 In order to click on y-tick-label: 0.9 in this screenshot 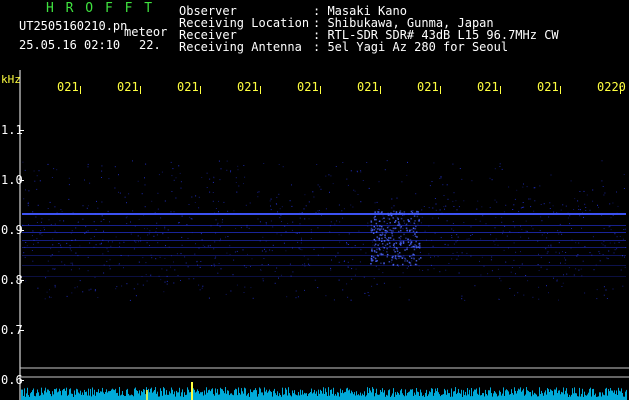, I will do `click(12, 230)`.